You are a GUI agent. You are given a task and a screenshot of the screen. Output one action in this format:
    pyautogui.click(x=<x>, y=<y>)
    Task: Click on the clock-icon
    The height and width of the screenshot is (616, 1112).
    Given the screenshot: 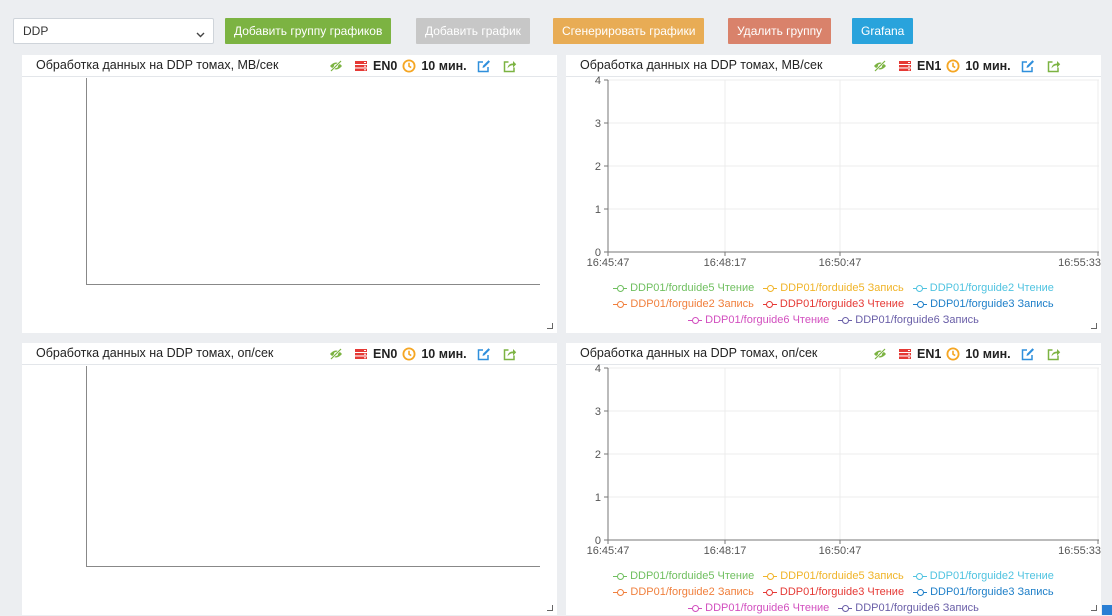 What is the action you would take?
    pyautogui.click(x=953, y=66)
    